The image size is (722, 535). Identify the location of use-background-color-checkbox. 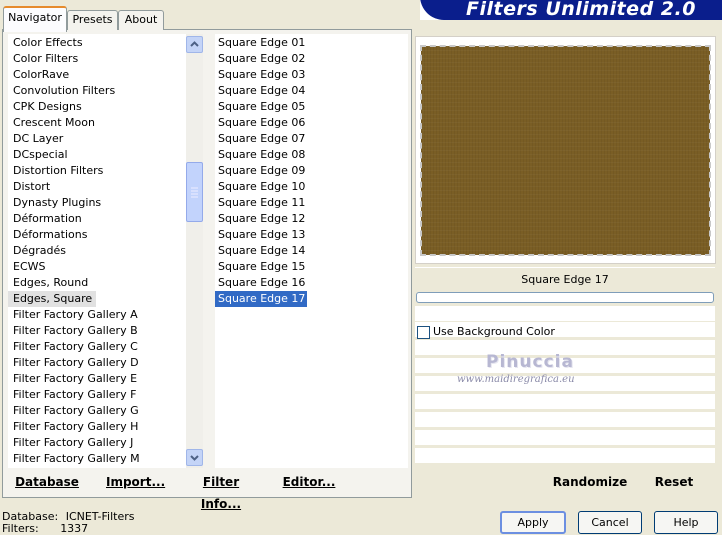
(423, 332).